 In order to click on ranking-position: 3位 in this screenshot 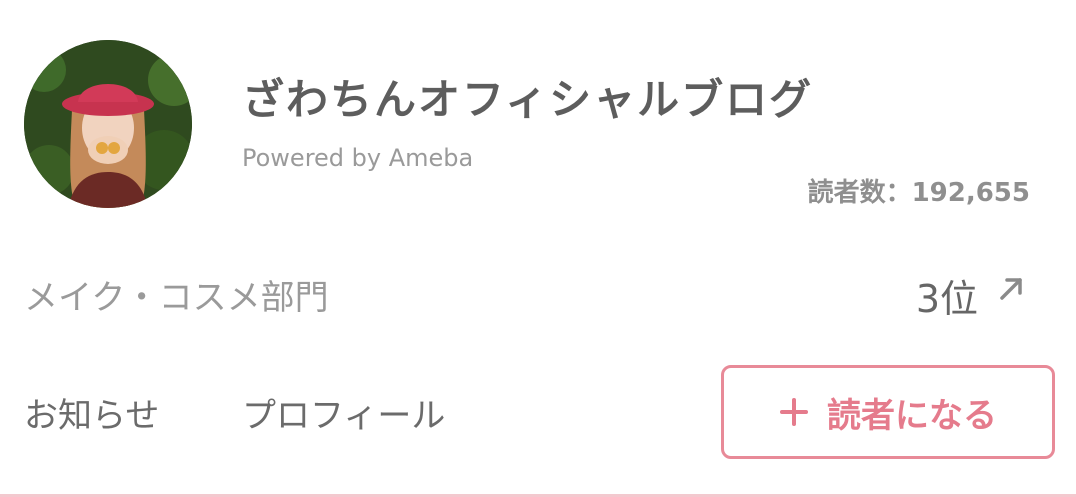, I will do `click(947, 295)`.